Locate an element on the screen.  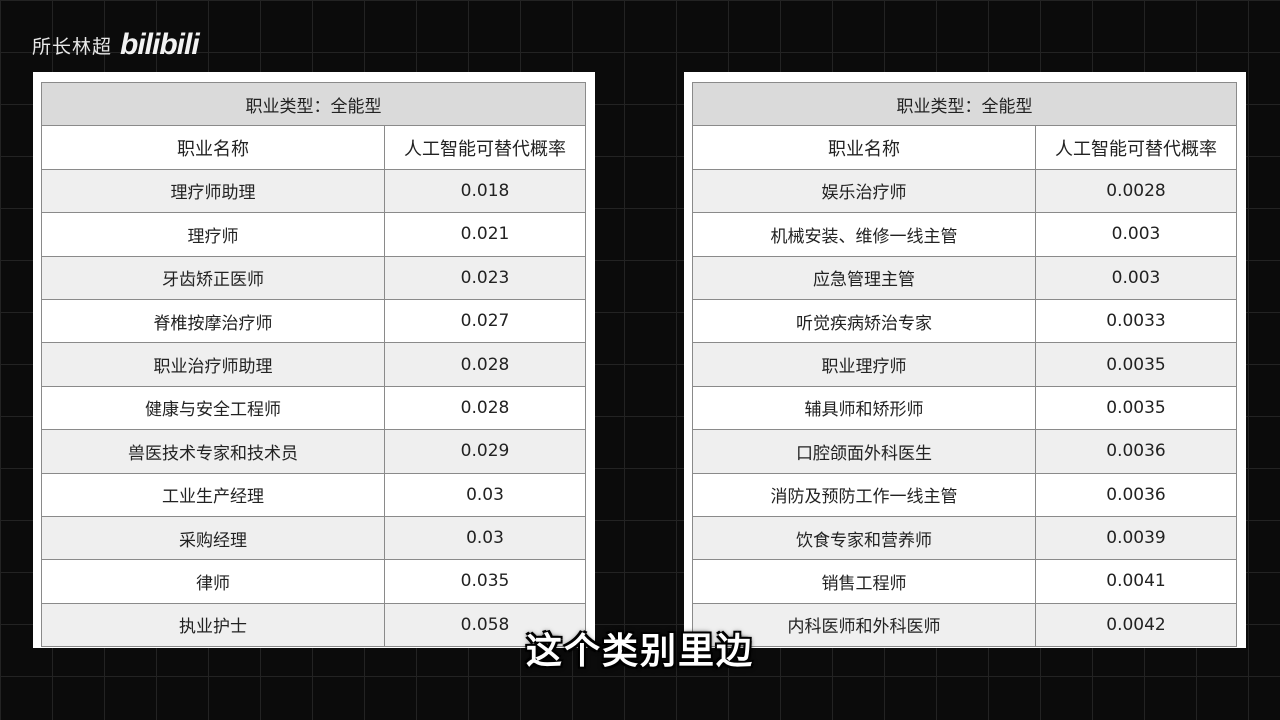
occupation-name-cell: 消防及预防工作一线主管 is located at coordinates (864, 494).